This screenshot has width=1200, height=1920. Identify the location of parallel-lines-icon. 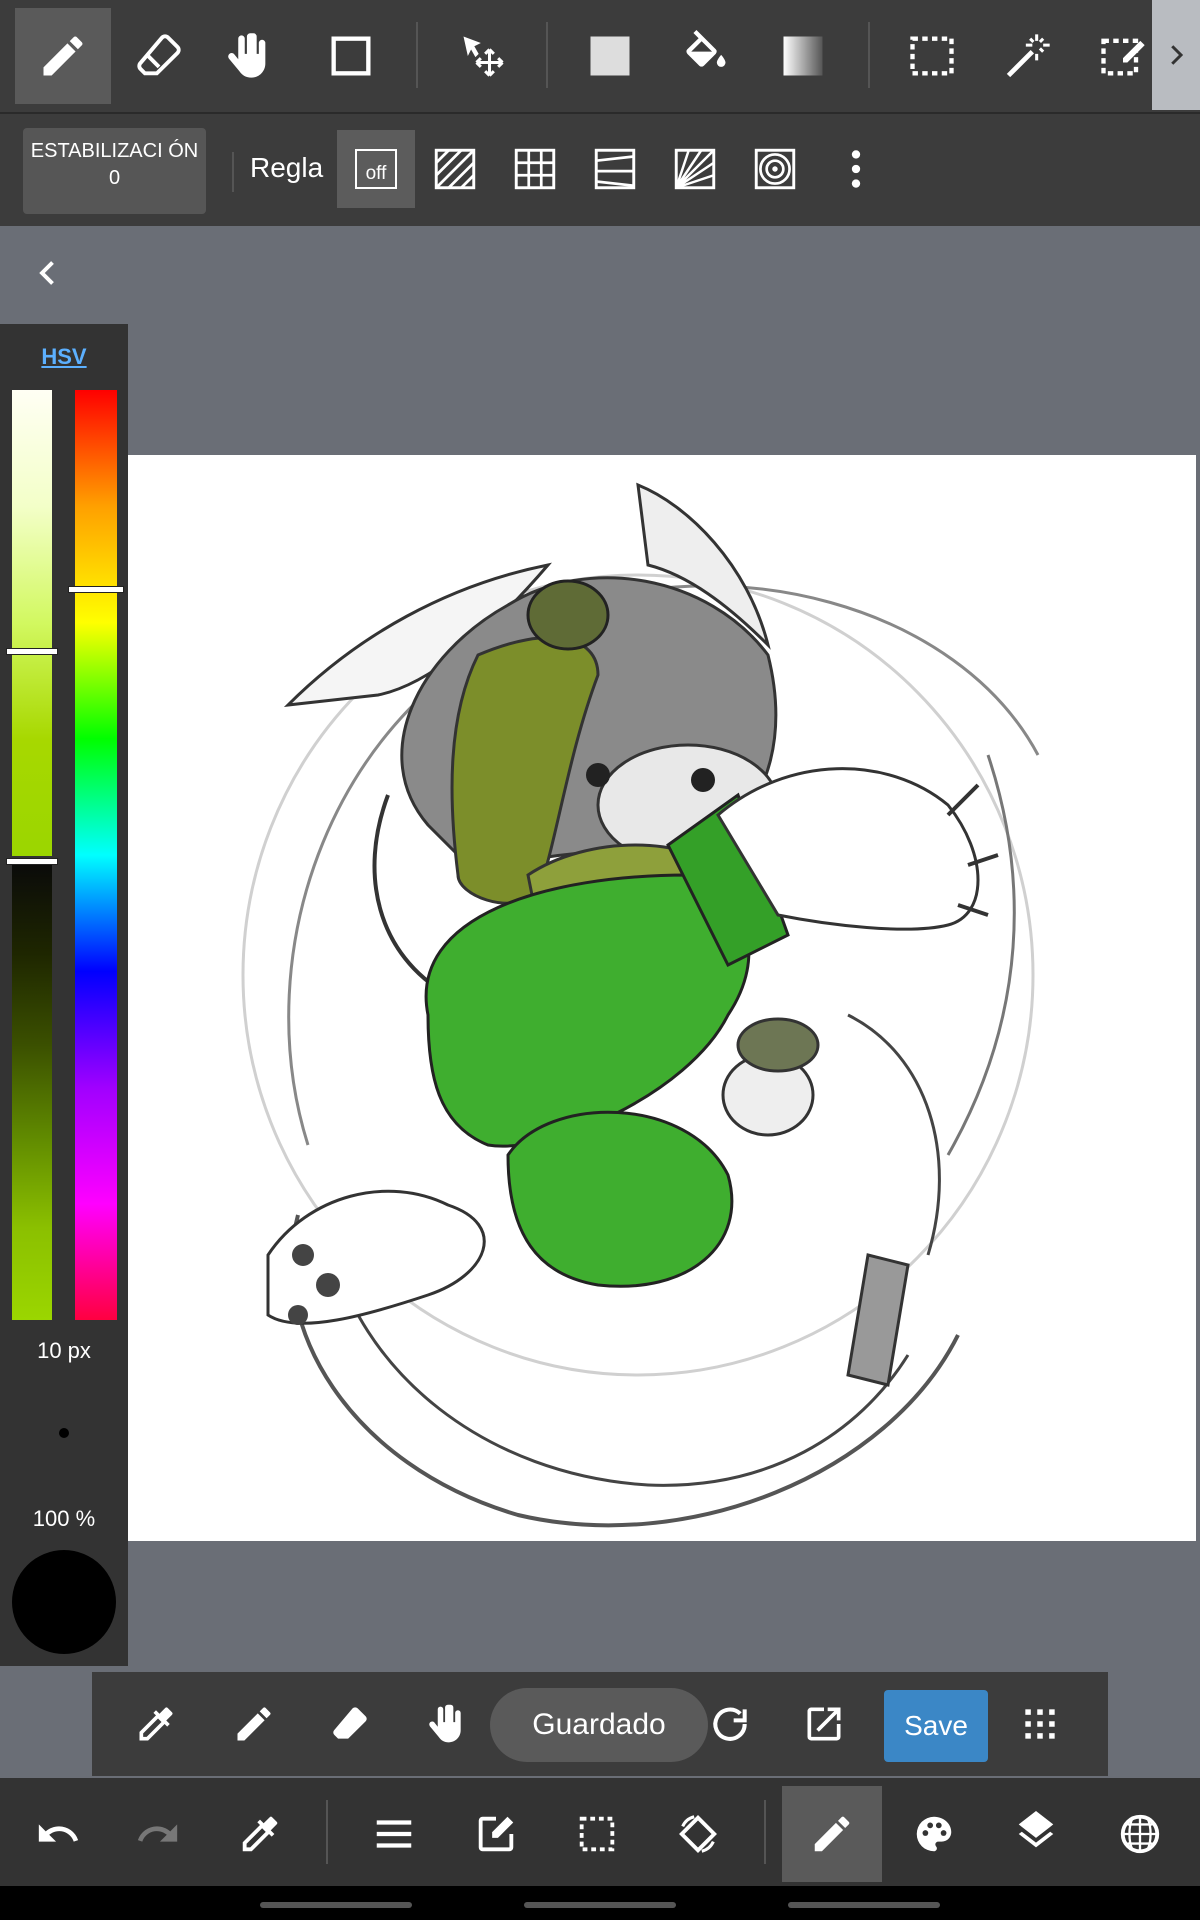
(455, 169).